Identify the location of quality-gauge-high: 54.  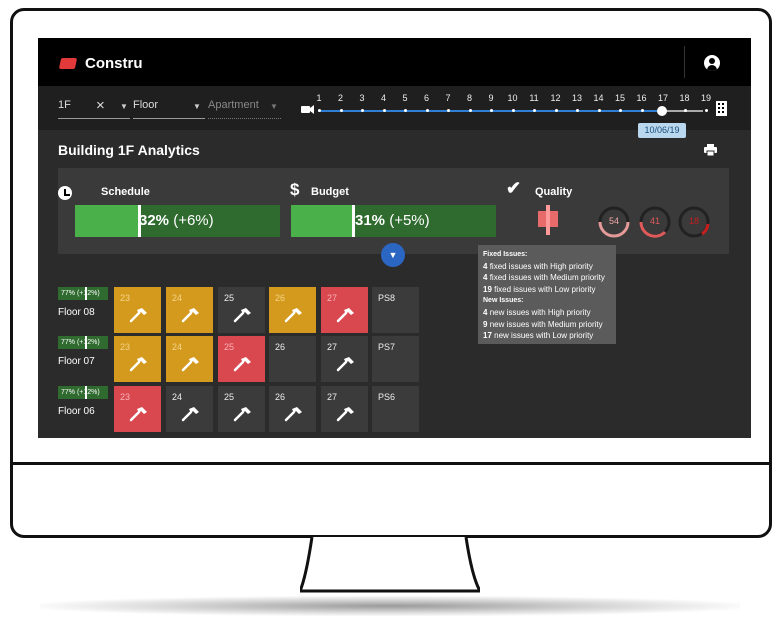
(614, 222).